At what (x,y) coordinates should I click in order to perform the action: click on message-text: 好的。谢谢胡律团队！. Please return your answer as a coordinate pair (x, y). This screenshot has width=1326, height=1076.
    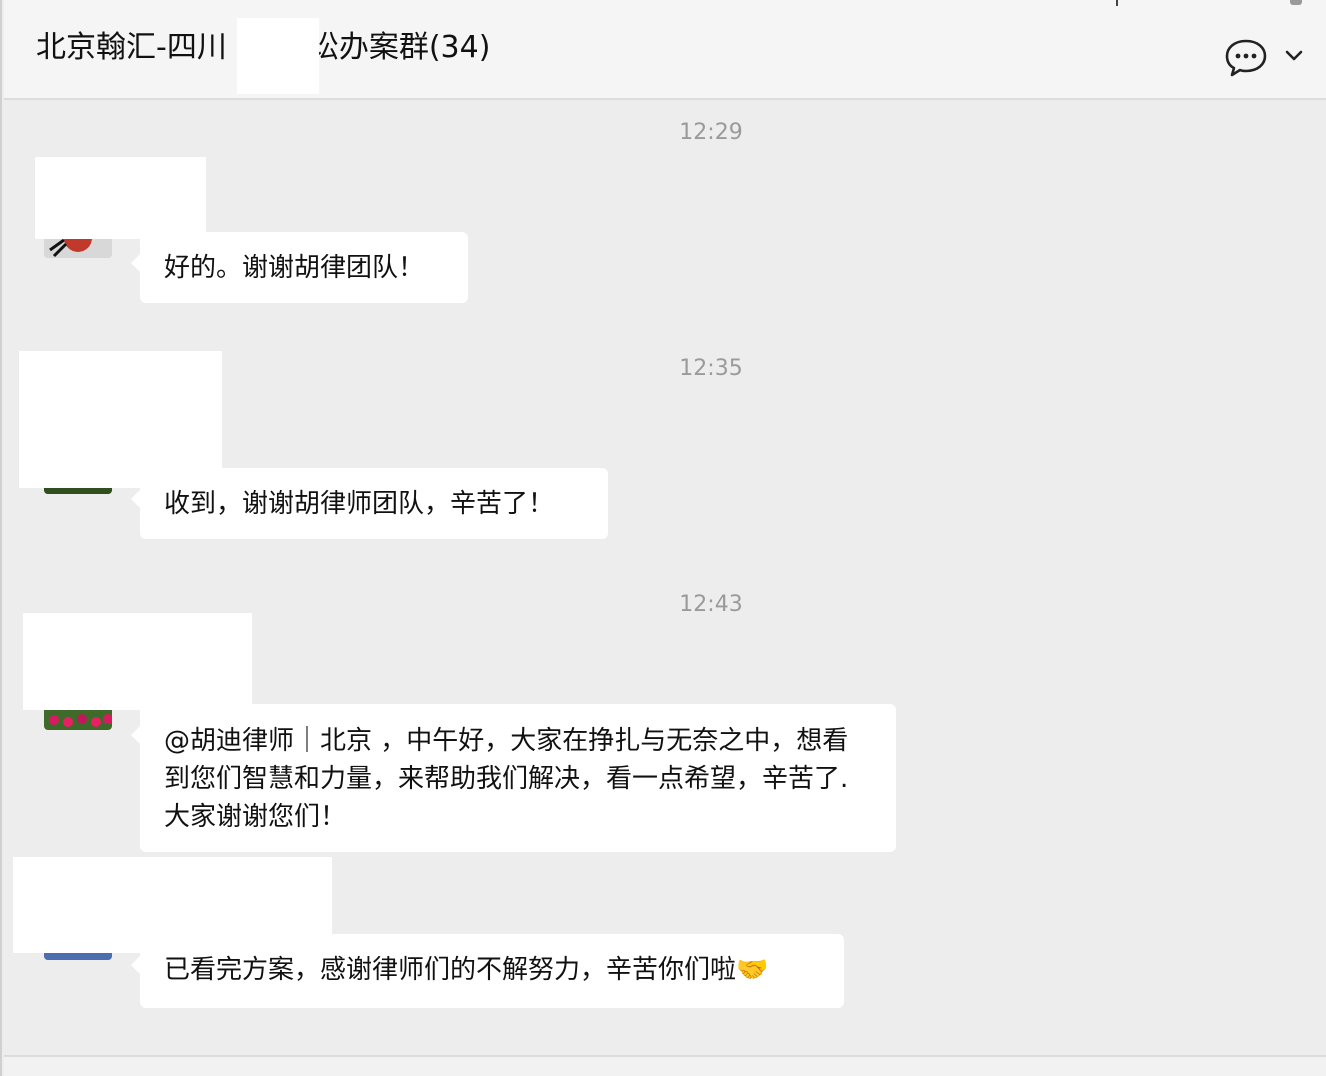
    Looking at the image, I should click on (294, 268).